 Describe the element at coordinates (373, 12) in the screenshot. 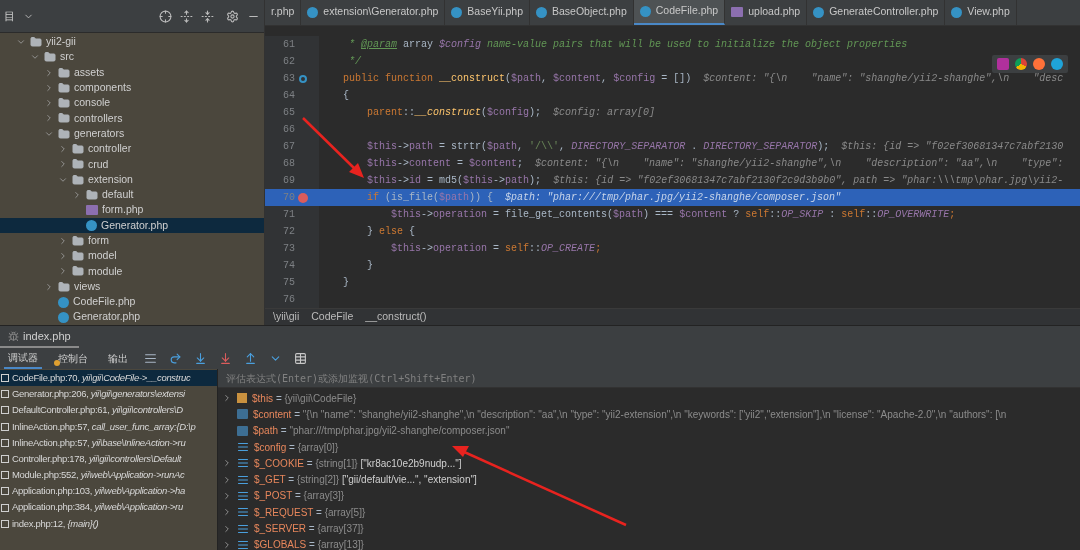

I see `editor-tab: extension\Generator.php` at that location.